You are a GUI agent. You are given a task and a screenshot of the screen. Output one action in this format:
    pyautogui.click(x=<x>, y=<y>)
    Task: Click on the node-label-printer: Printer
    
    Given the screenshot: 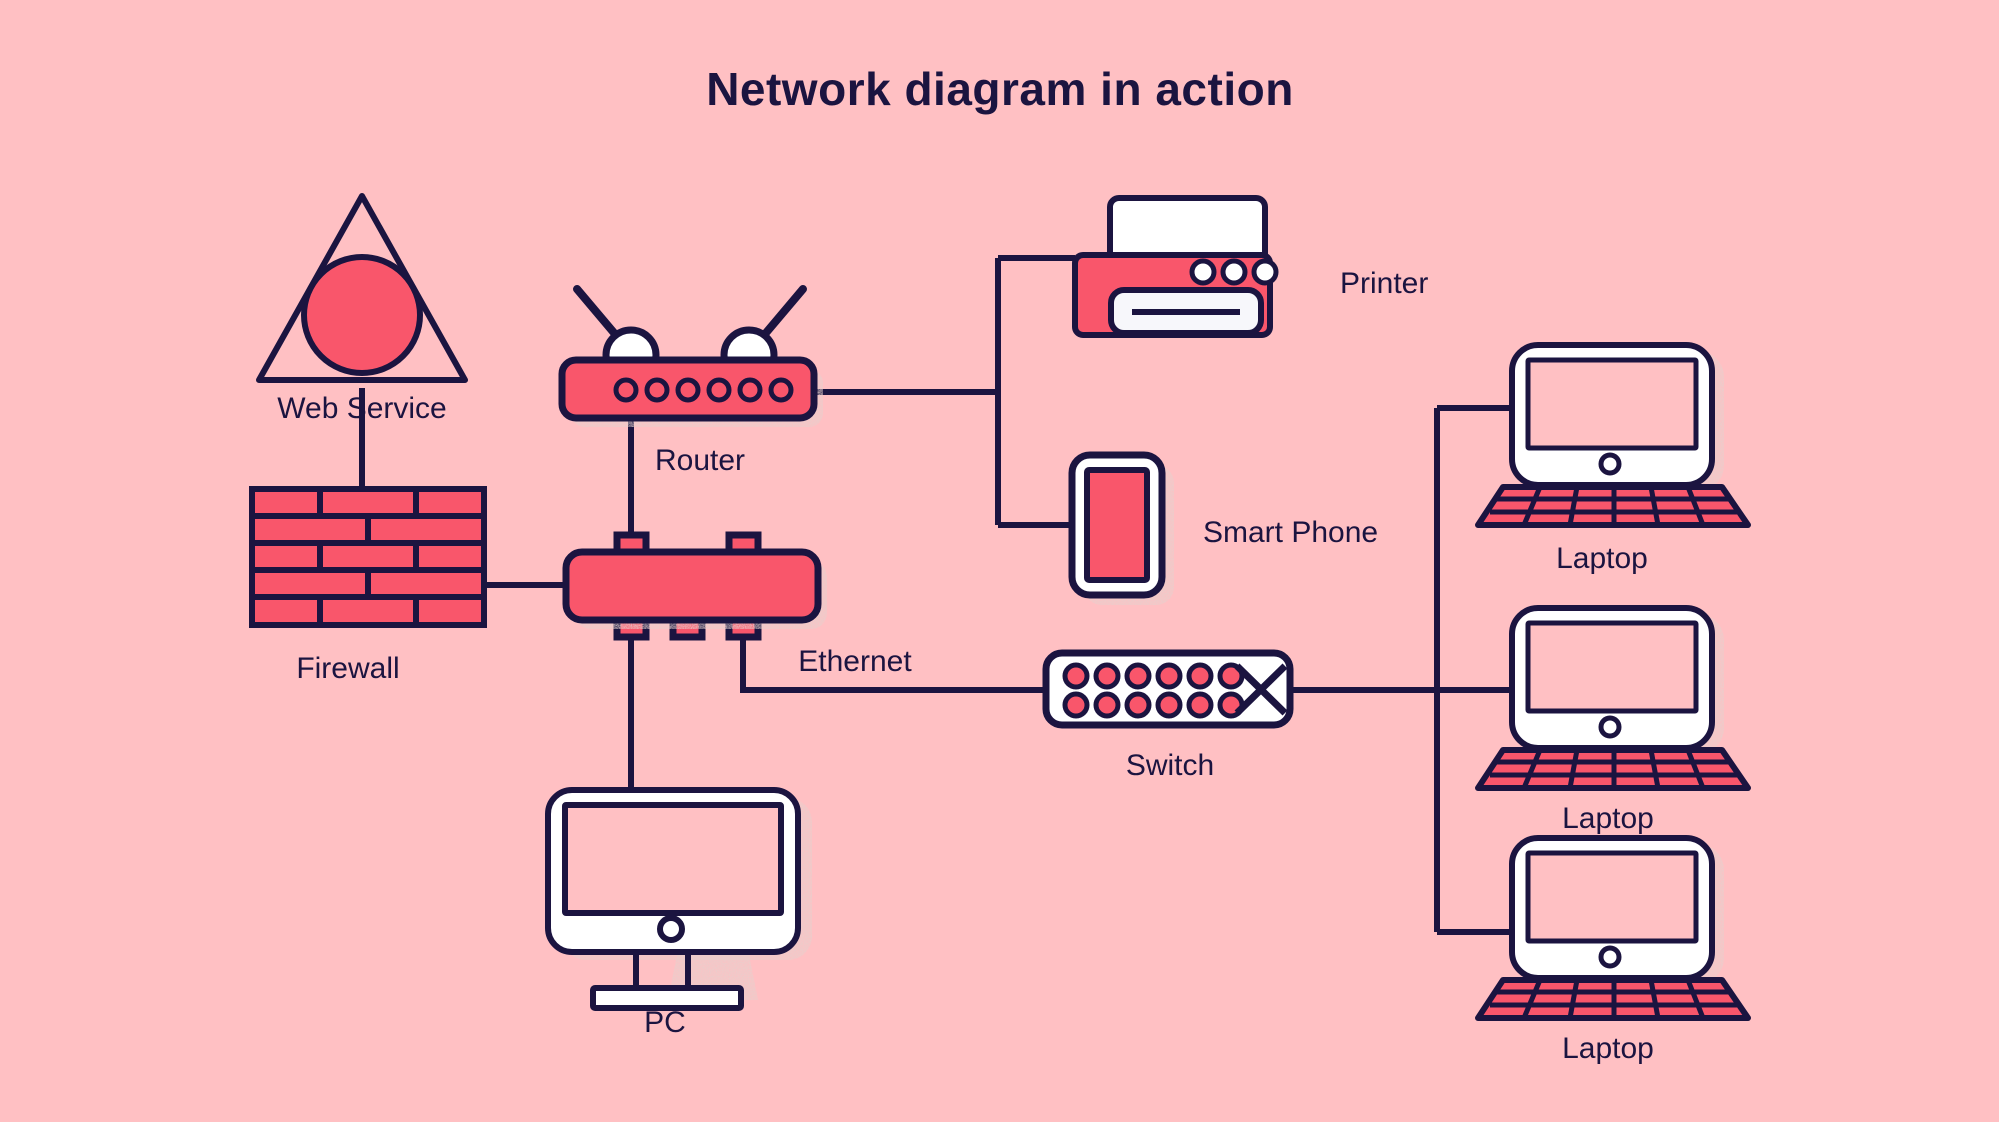 What is the action you would take?
    pyautogui.click(x=1384, y=283)
    